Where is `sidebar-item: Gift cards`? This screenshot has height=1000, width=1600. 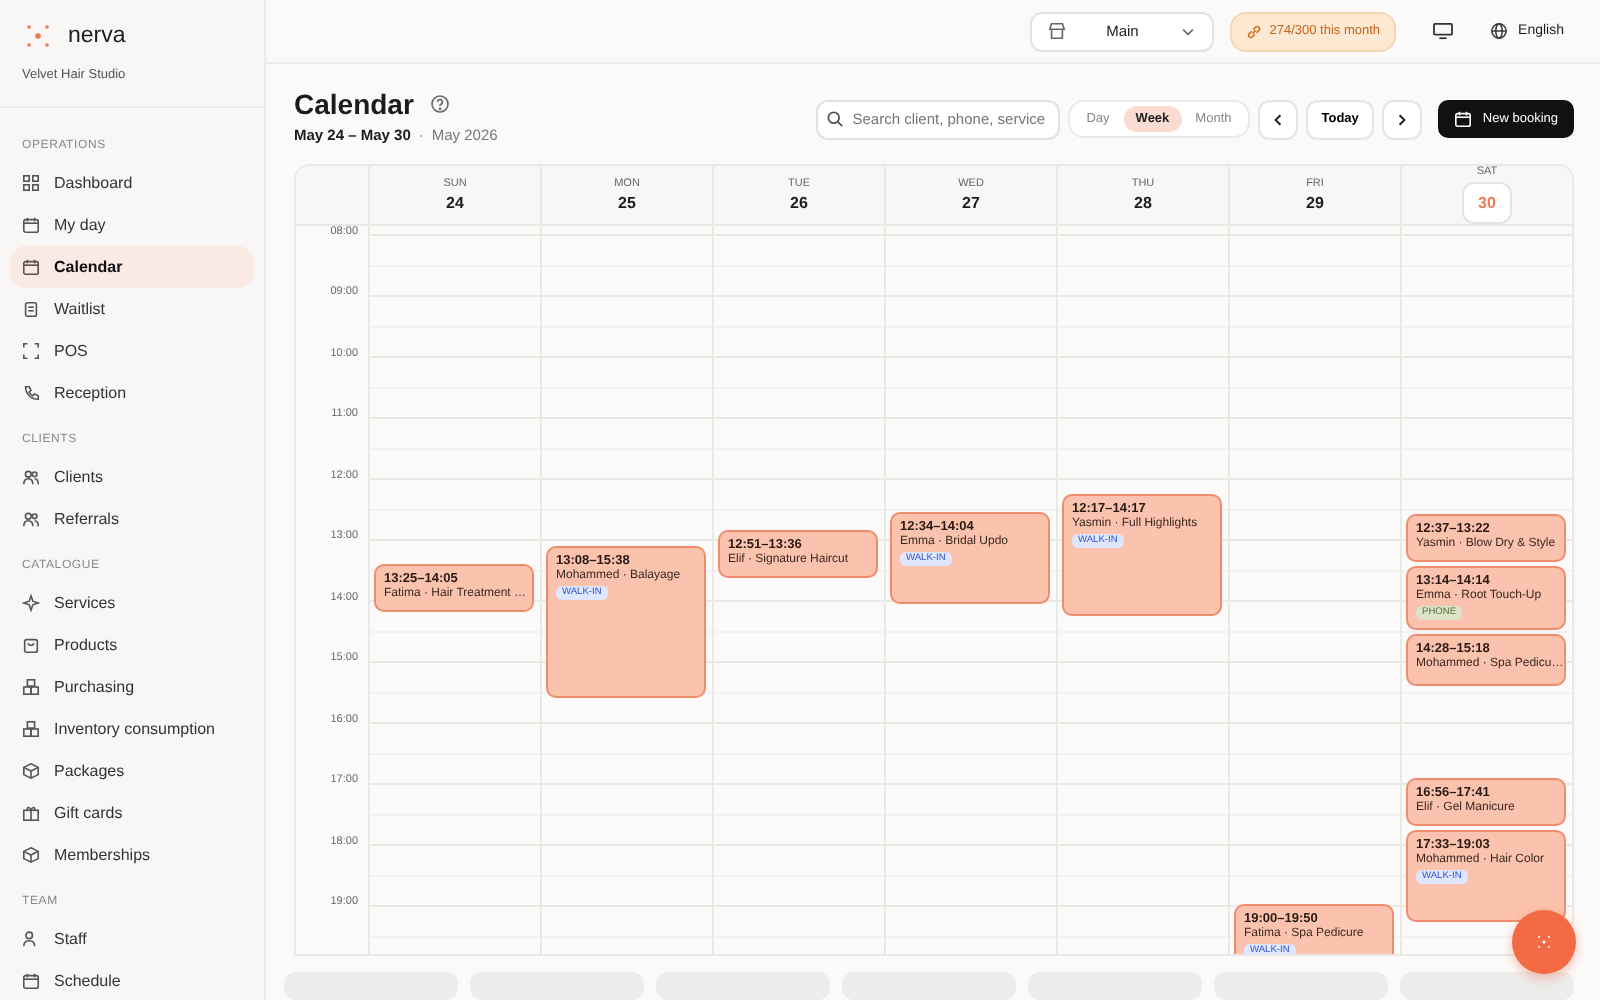
sidebar-item: Gift cards is located at coordinates (132, 813).